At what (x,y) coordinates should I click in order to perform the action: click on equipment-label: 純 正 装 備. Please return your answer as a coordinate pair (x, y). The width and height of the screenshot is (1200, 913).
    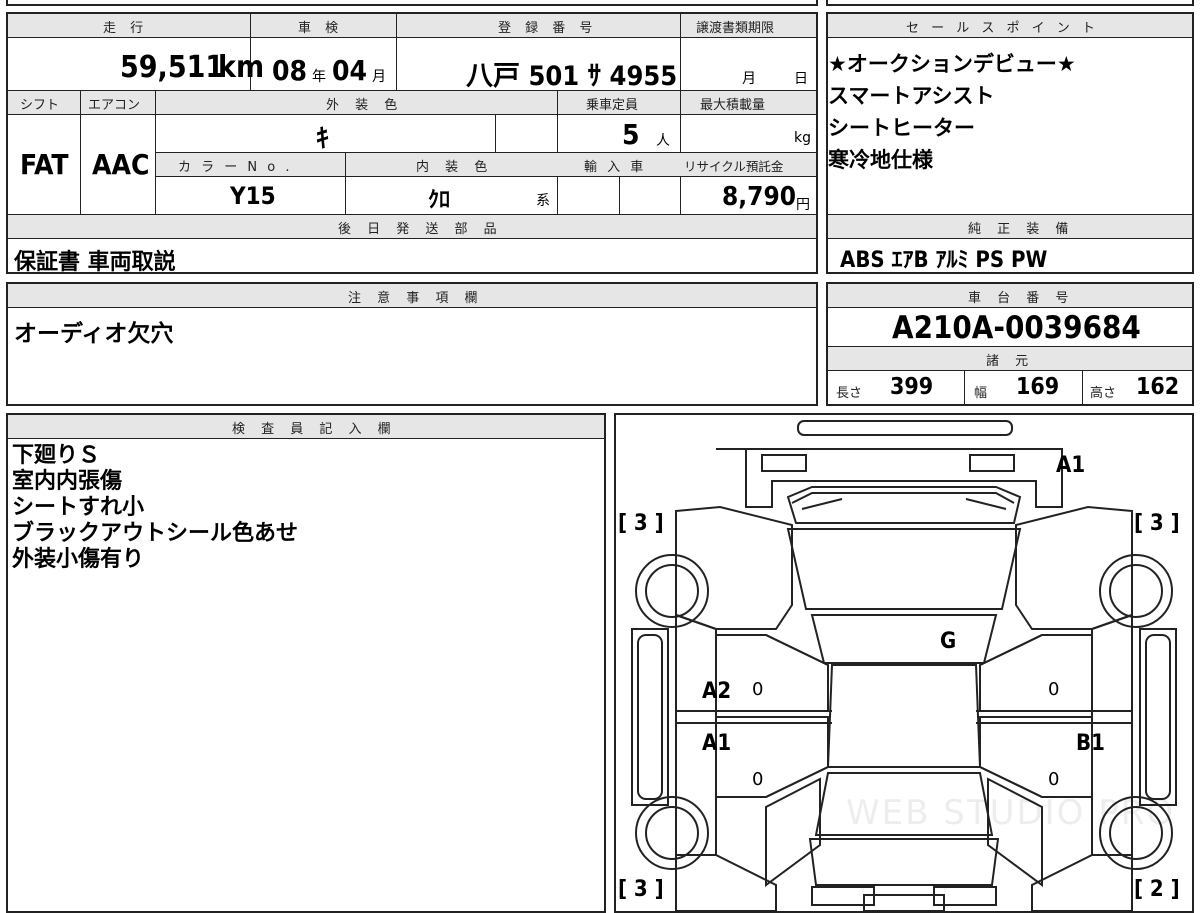
    Looking at the image, I should click on (1021, 229).